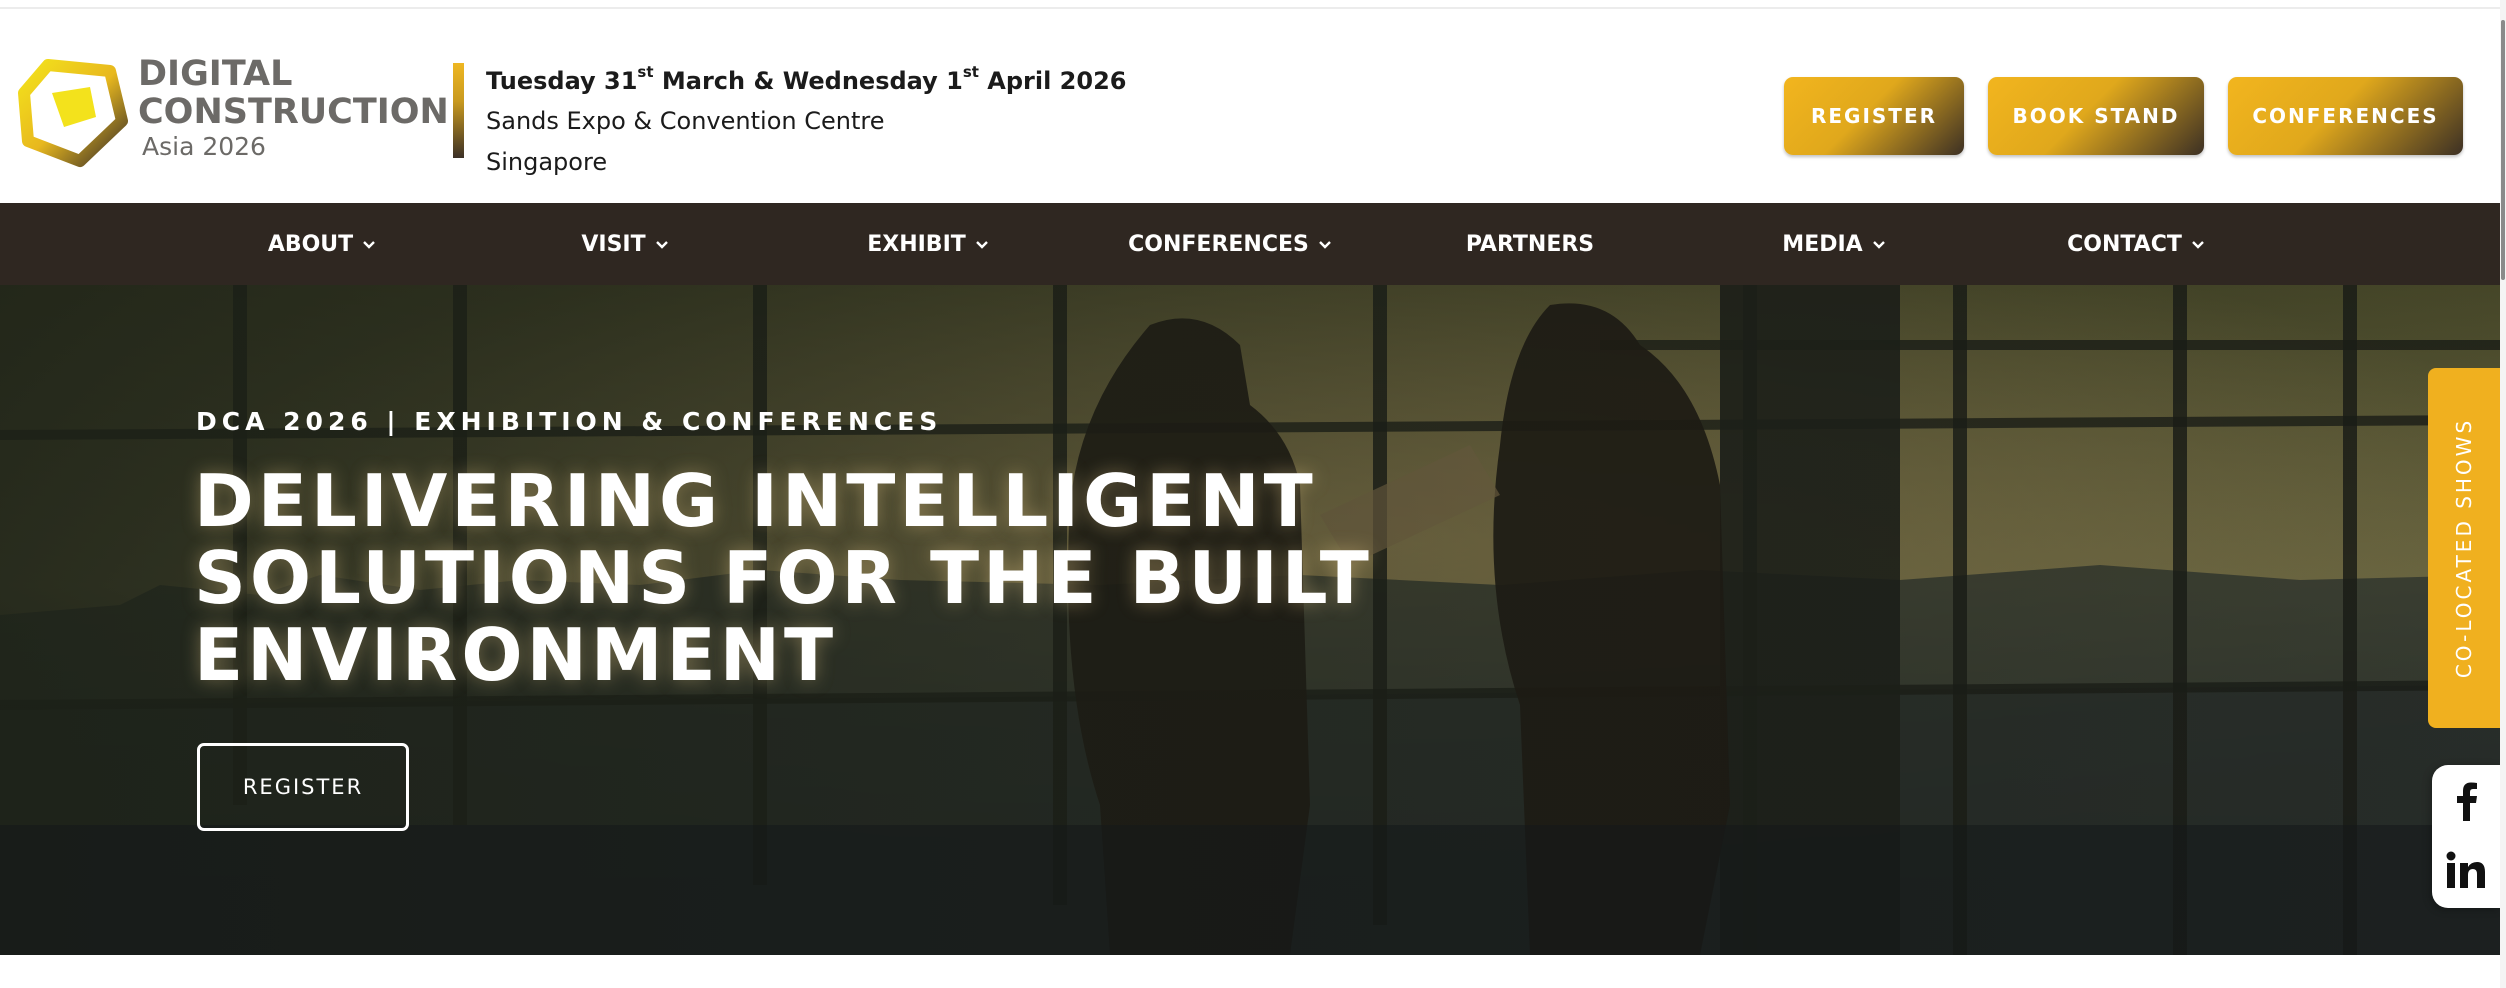 This screenshot has width=2506, height=988. I want to click on logo-line-digital: DIGITAL, so click(215, 74).